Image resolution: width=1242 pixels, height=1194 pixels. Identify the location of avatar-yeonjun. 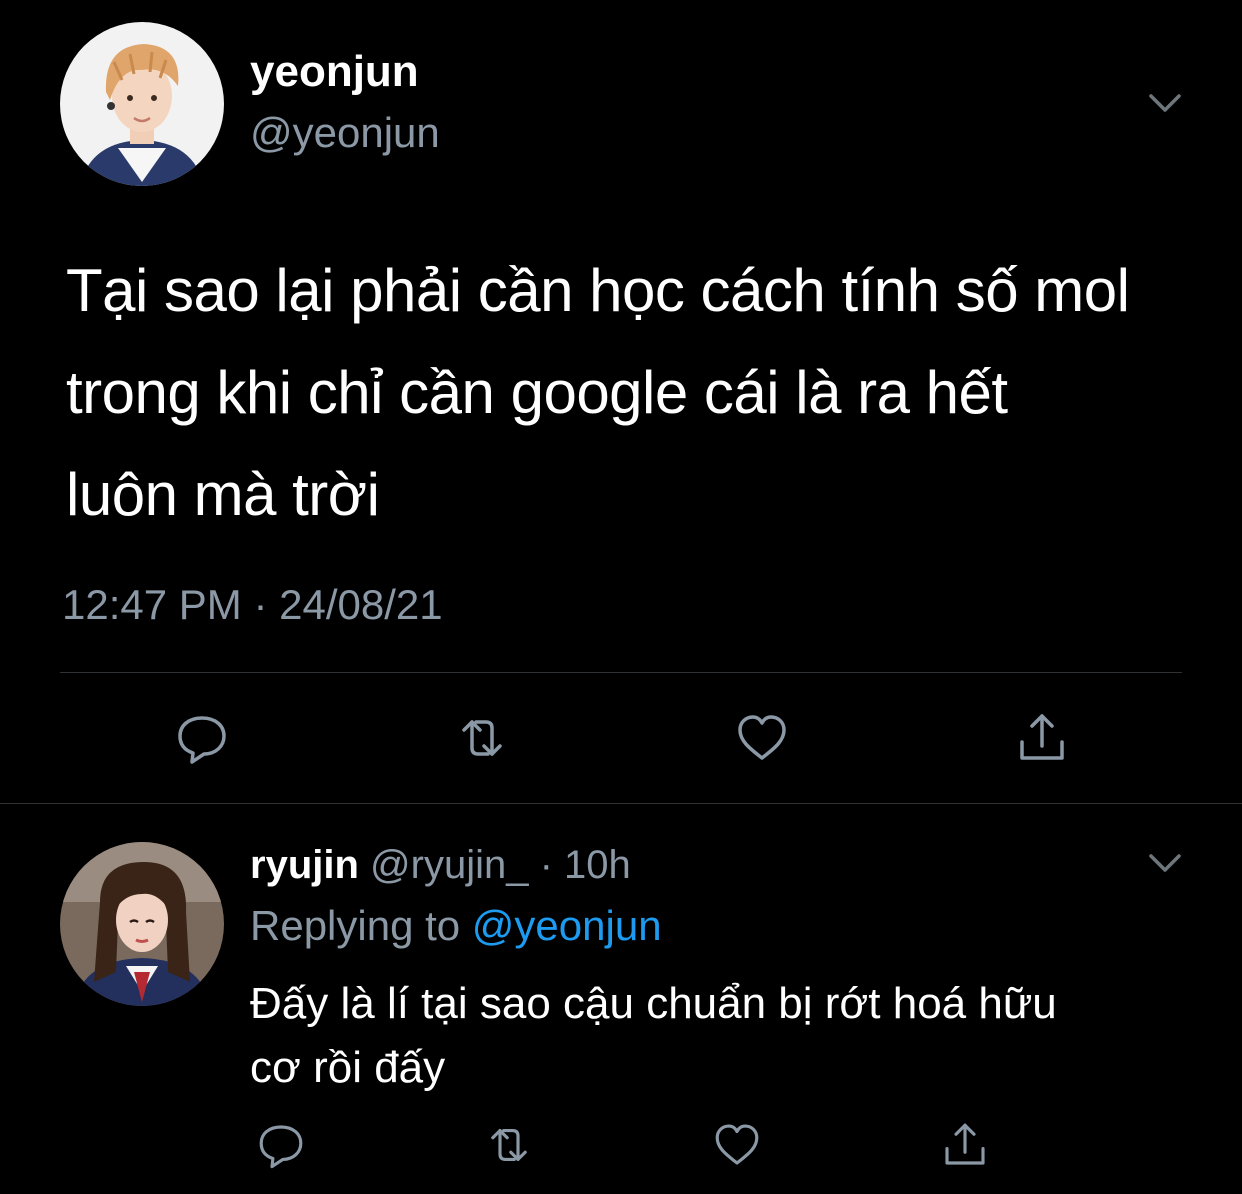
(142, 104).